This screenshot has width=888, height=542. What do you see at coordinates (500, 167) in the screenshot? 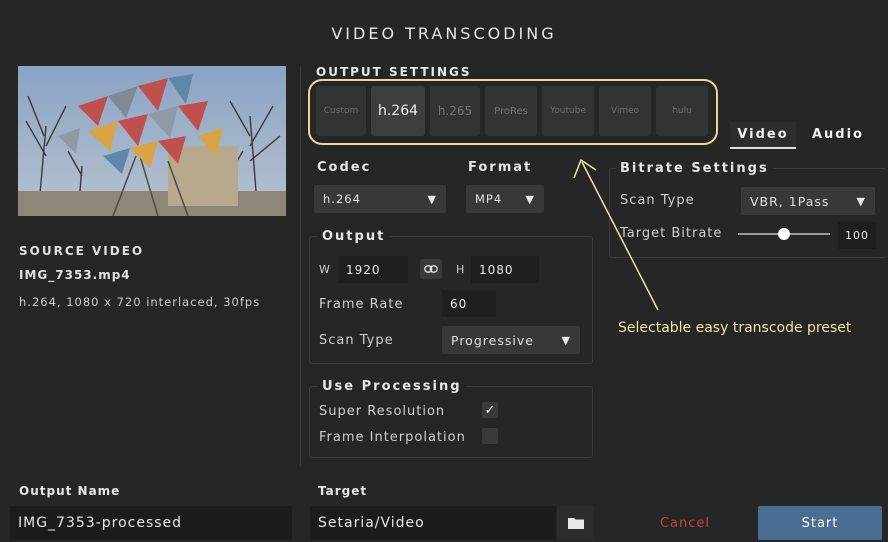
I see `format-label: Format` at bounding box center [500, 167].